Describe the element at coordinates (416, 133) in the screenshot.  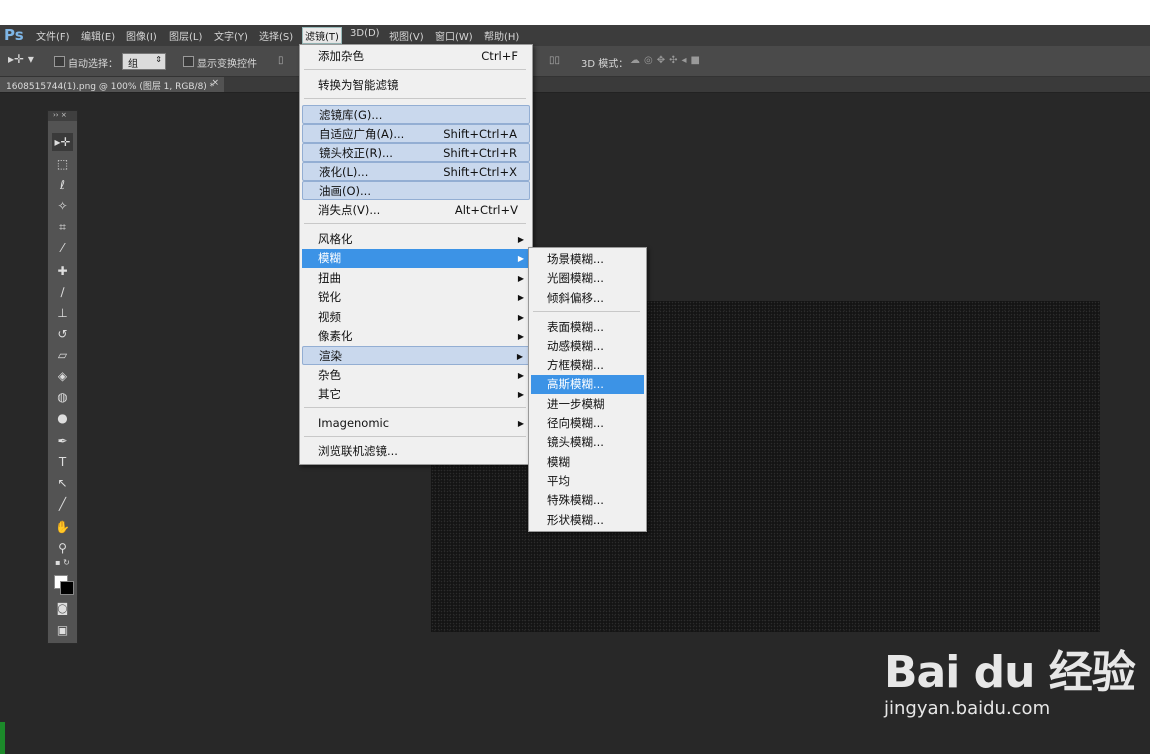
I see `menu-item-adaptive-wide-angle: 自适应广角(A)... Shift+Ctrl+A` at that location.